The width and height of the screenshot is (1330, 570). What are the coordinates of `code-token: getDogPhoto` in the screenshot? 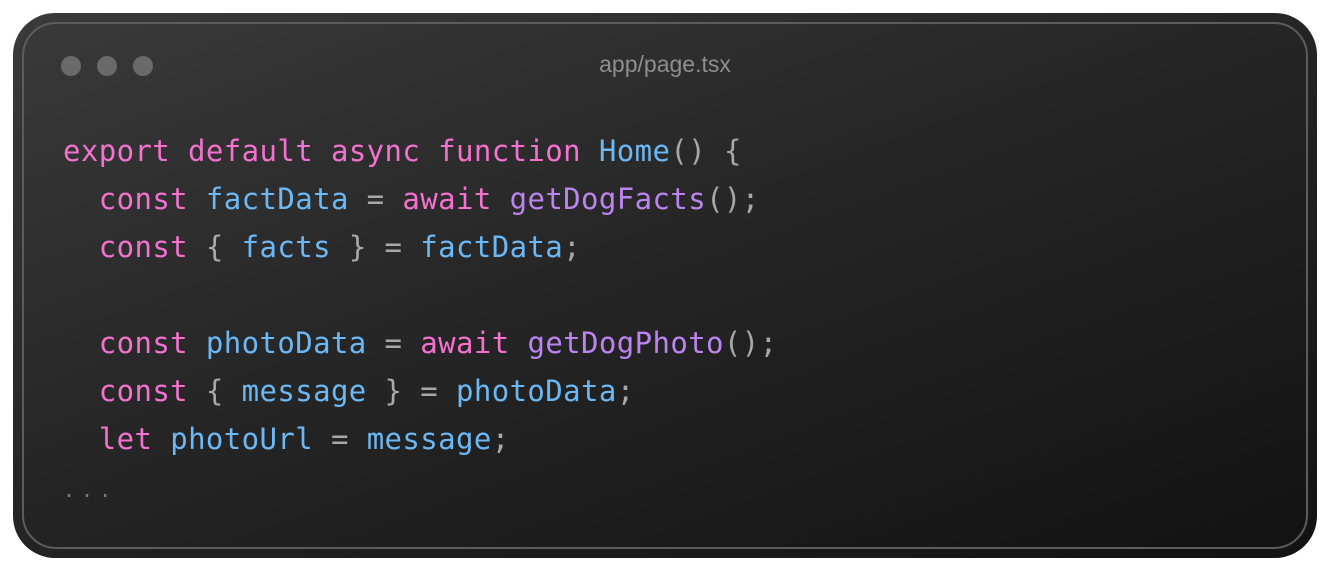 It's located at (625, 343).